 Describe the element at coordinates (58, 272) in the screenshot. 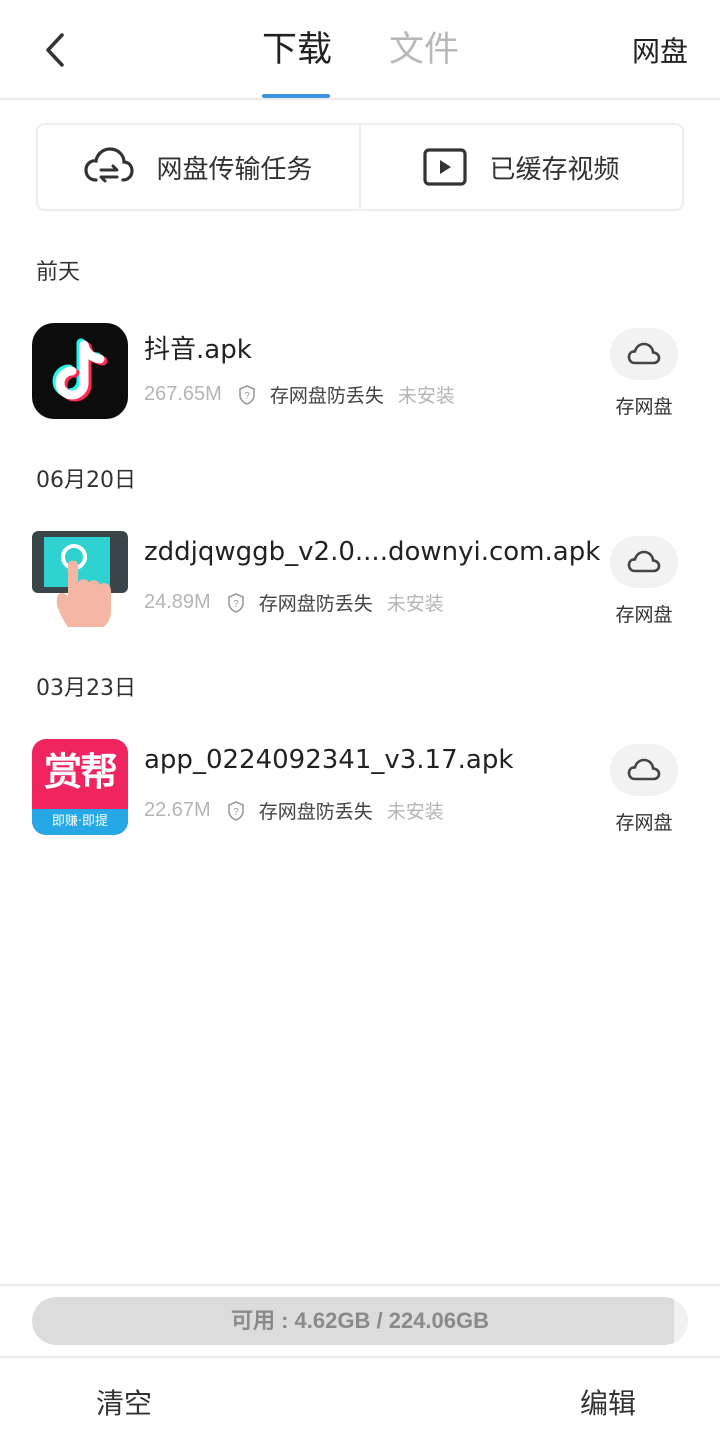

I see `date-label: 前天` at that location.